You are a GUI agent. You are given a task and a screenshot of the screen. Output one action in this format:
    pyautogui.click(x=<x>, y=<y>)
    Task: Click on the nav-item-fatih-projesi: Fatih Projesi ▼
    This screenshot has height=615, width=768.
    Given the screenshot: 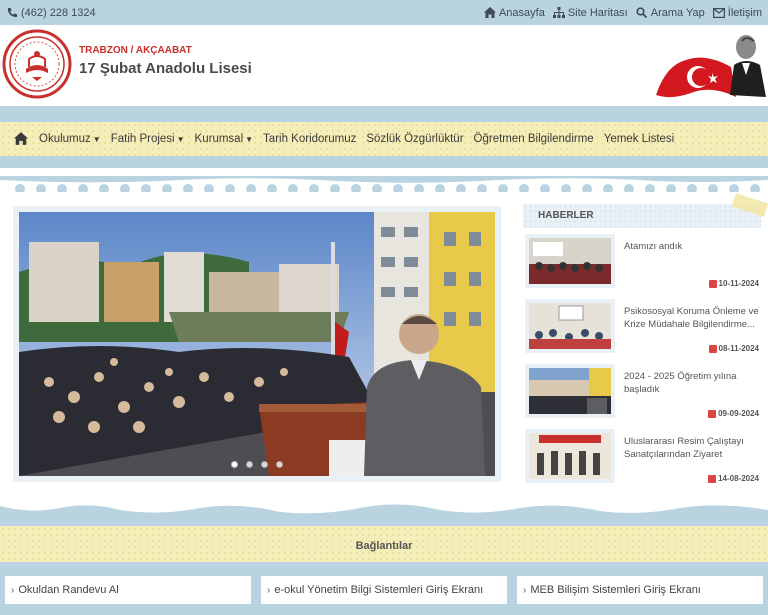 What is the action you would take?
    pyautogui.click(x=148, y=139)
    